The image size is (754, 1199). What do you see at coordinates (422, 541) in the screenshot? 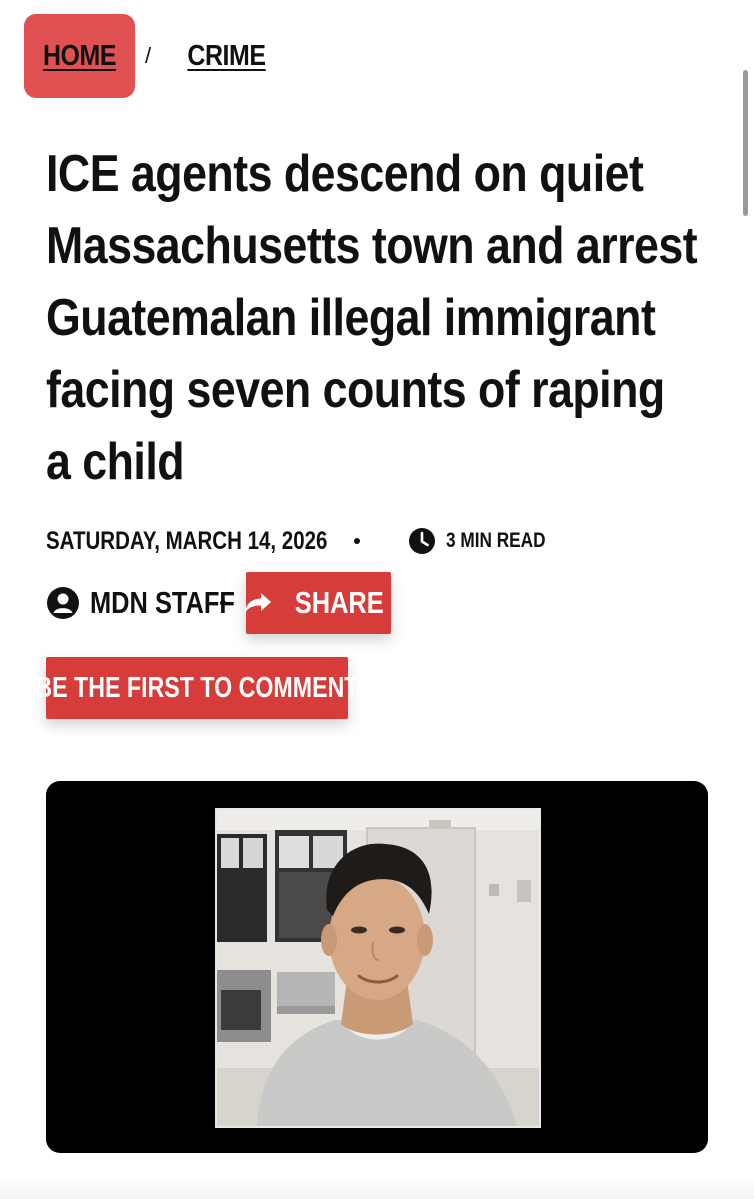
I see `clock-icon` at bounding box center [422, 541].